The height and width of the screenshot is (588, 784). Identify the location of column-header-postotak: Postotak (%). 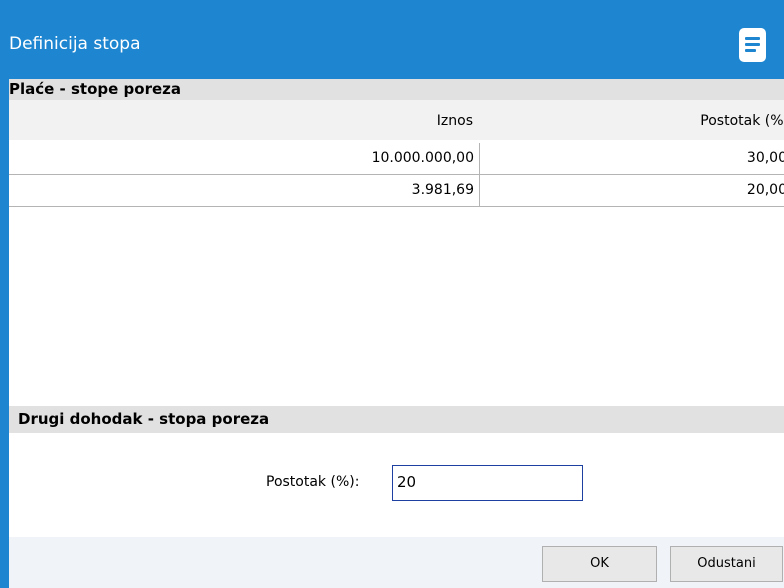
(632, 120).